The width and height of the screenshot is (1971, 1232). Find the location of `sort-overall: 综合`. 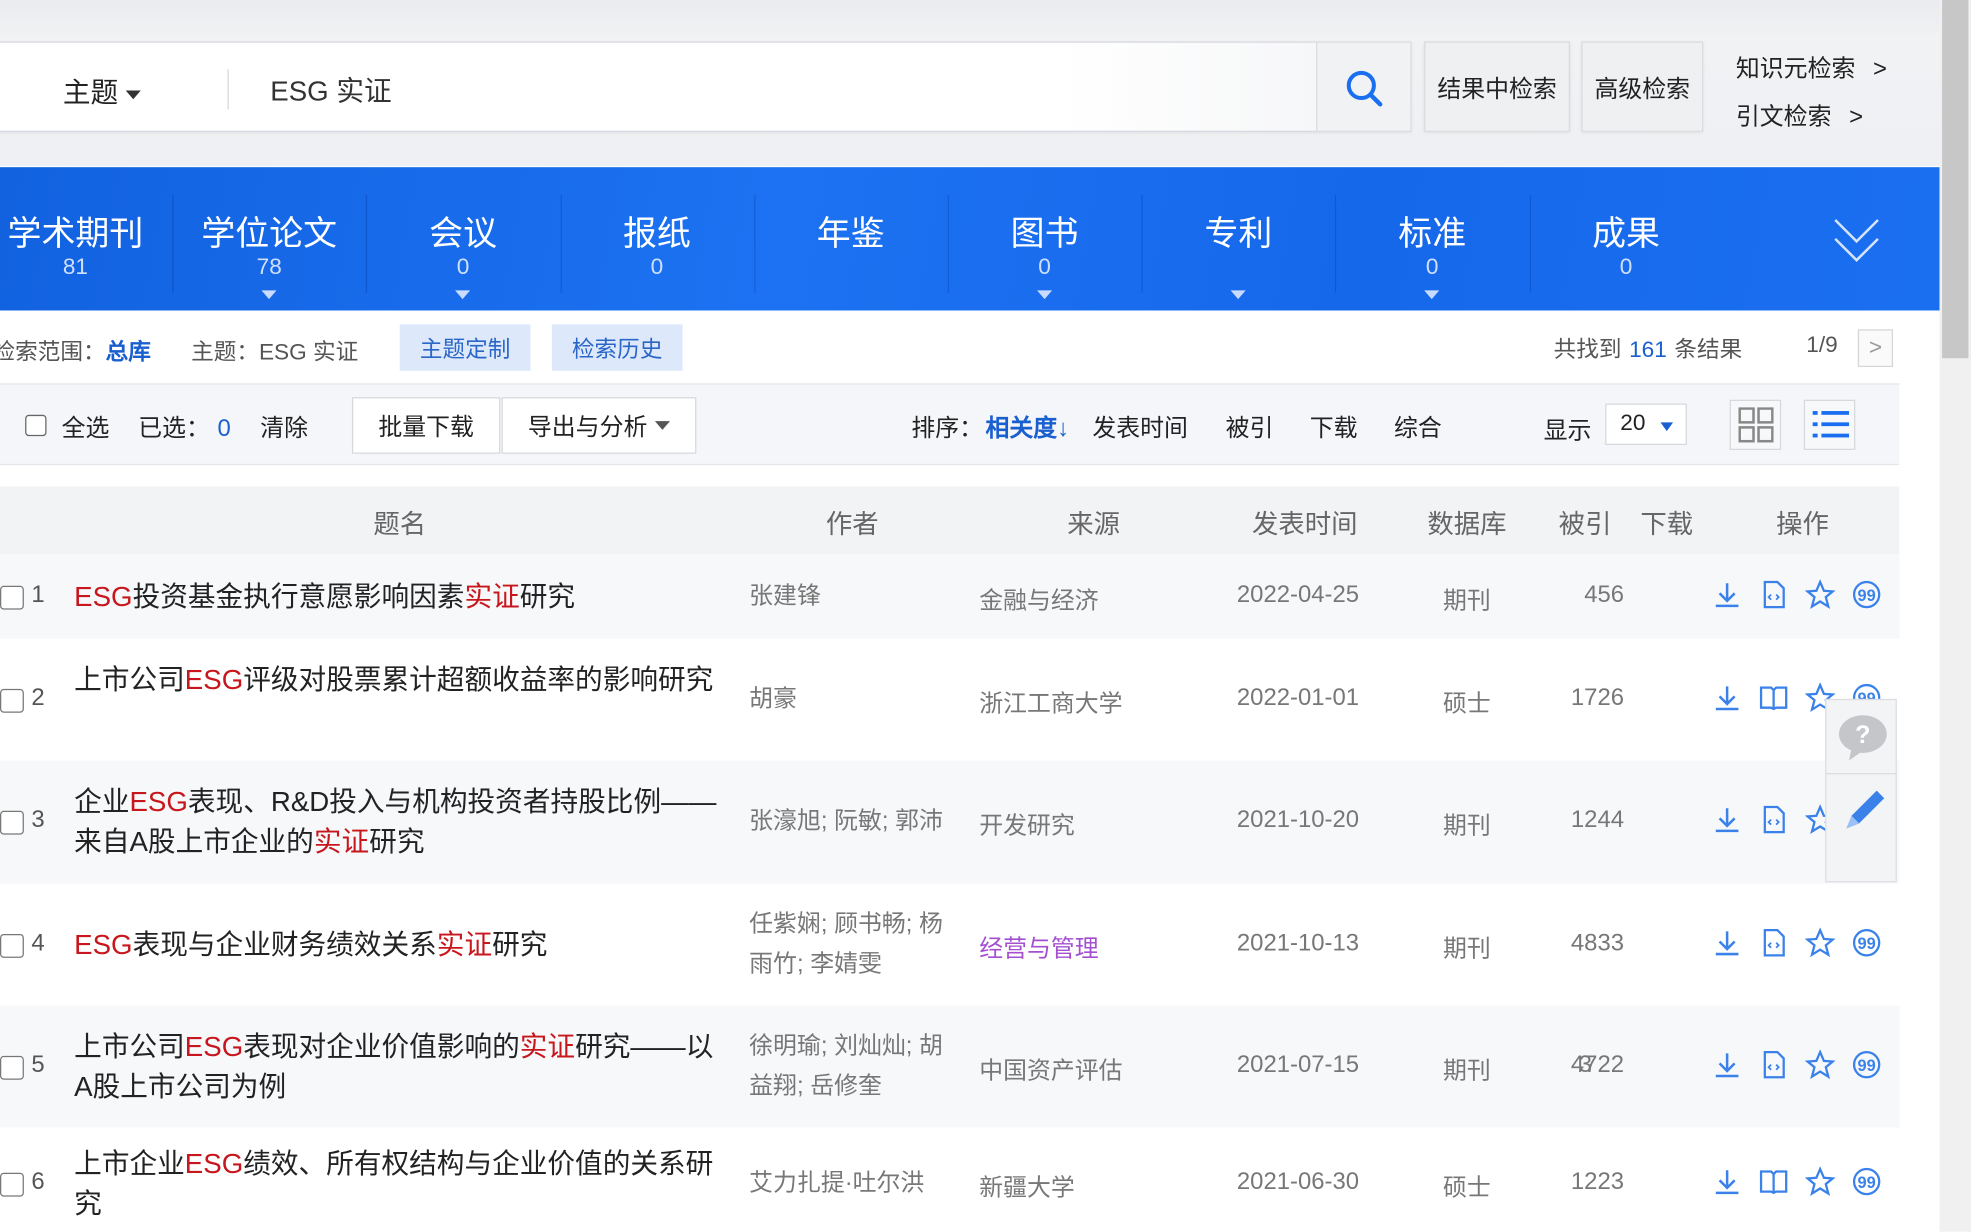

sort-overall: 综合 is located at coordinates (1418, 427).